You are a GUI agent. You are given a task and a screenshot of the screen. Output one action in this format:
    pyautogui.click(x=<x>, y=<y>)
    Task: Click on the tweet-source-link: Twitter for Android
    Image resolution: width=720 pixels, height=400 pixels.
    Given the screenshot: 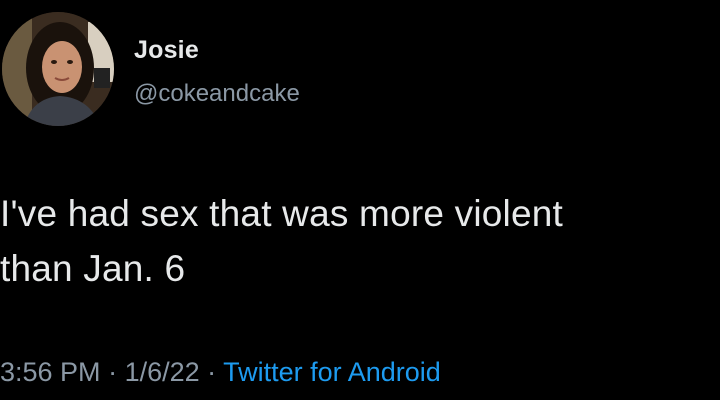 What is the action you would take?
    pyautogui.click(x=332, y=372)
    